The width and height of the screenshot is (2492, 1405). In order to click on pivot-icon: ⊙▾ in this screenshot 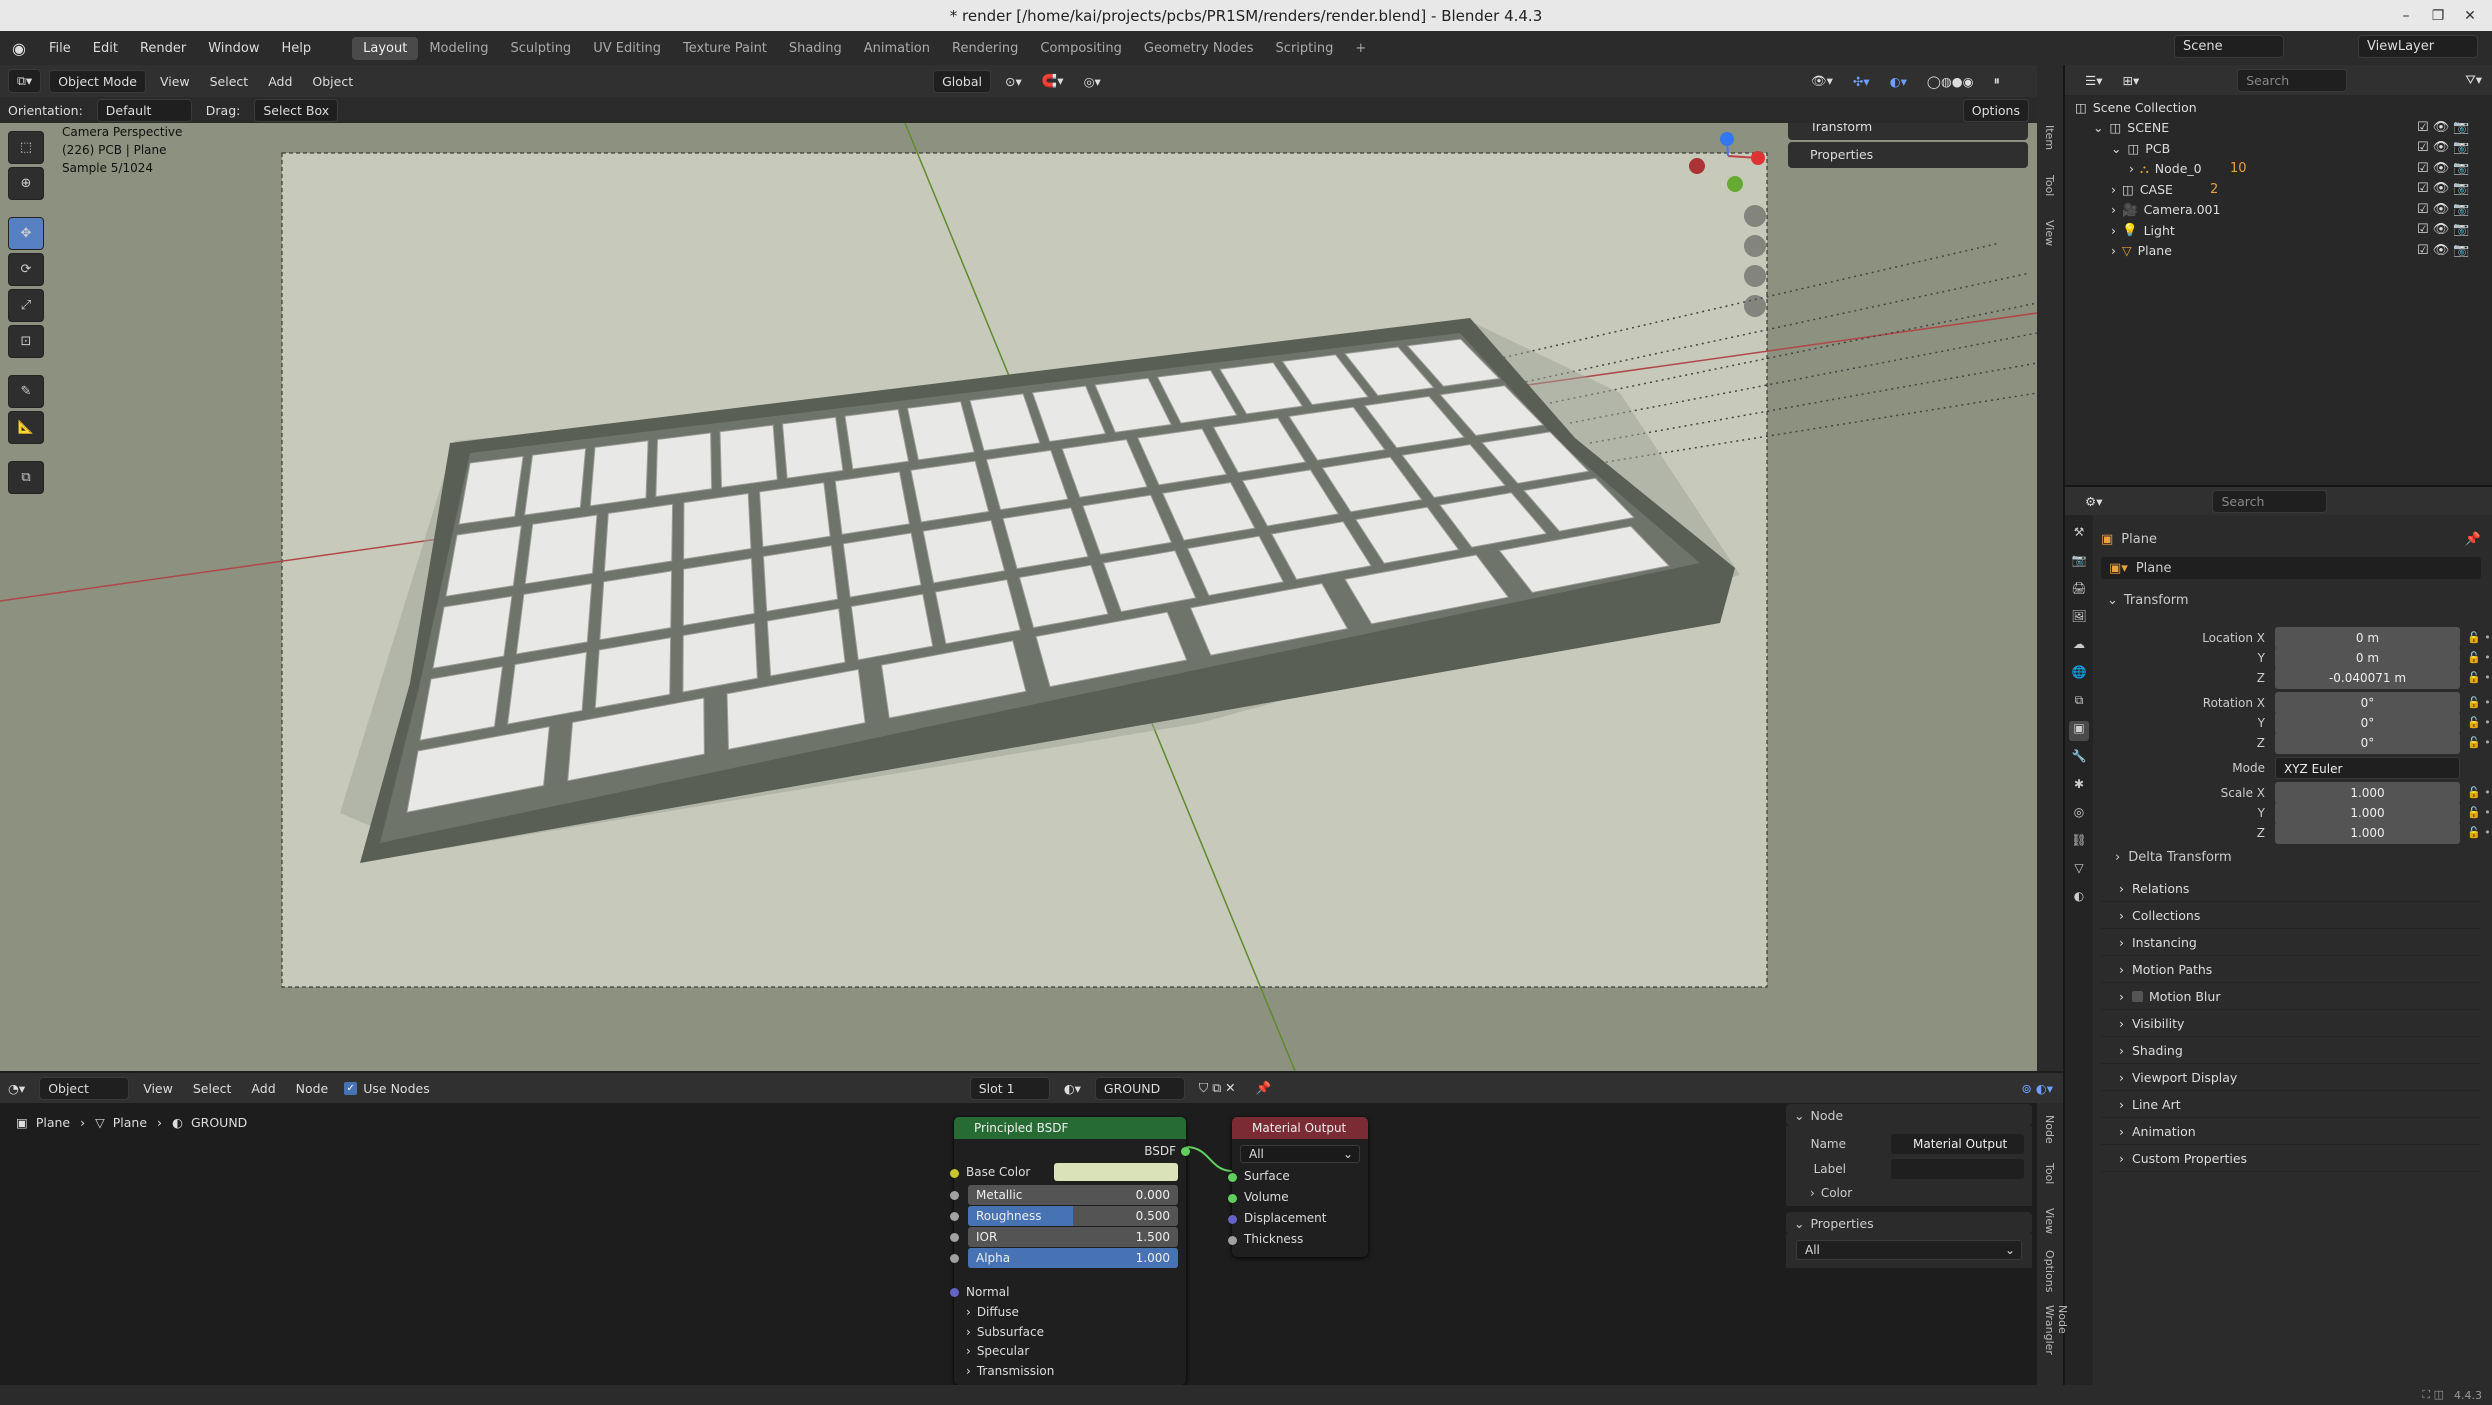, I will do `click(1013, 81)`.